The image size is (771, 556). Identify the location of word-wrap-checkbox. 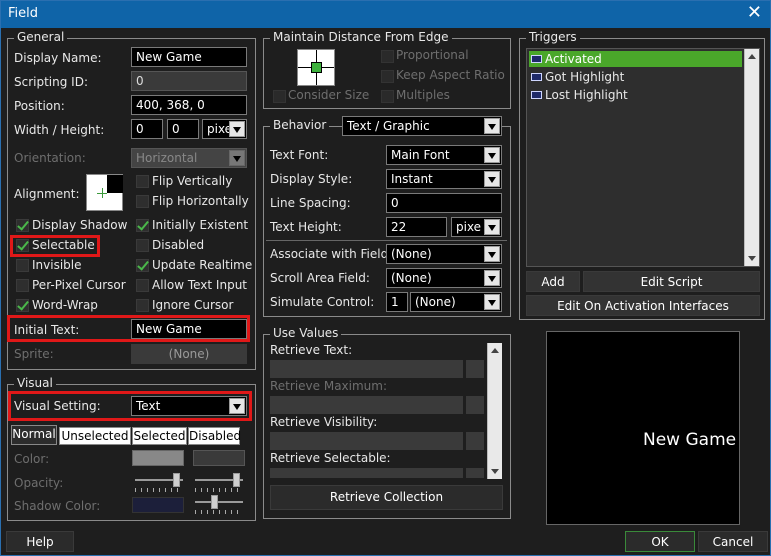
(22, 305).